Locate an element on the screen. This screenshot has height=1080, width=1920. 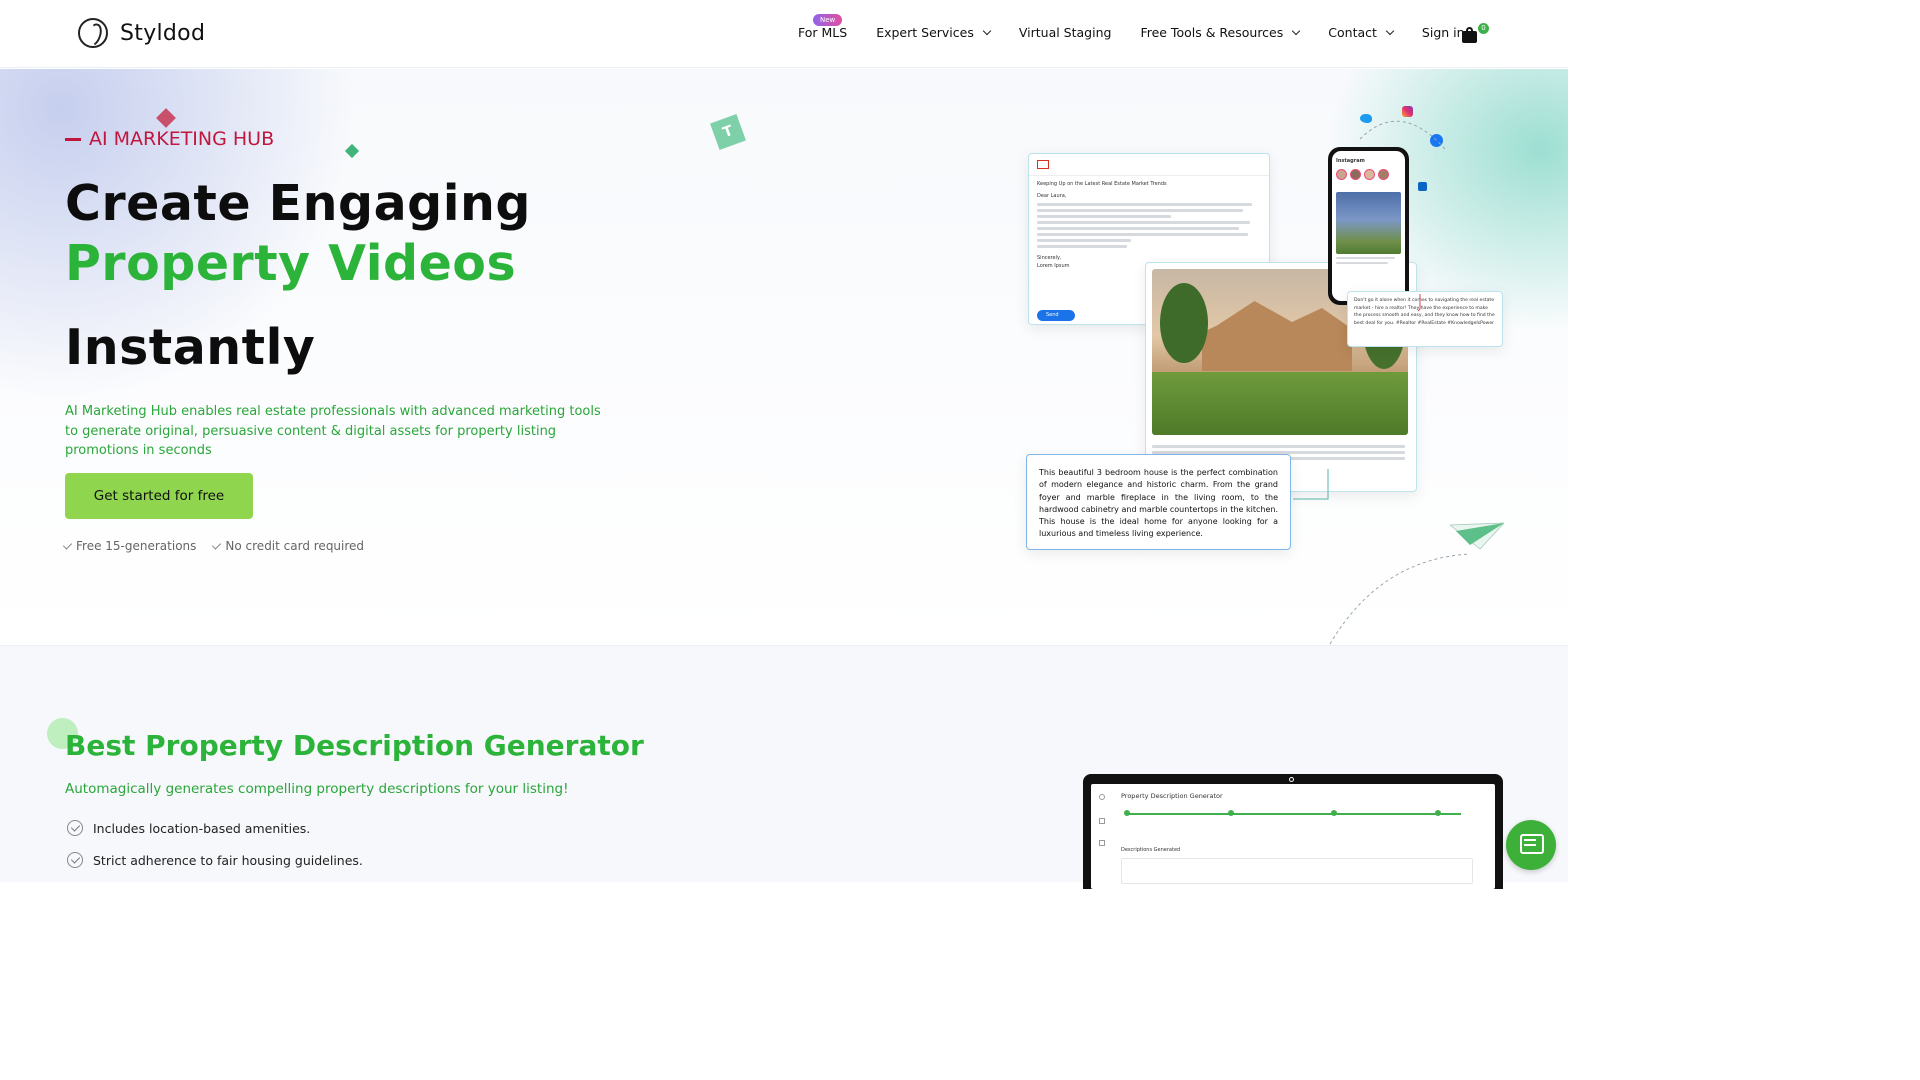
hero-eyebrow: AI MARKETING HUB is located at coordinates (169, 139).